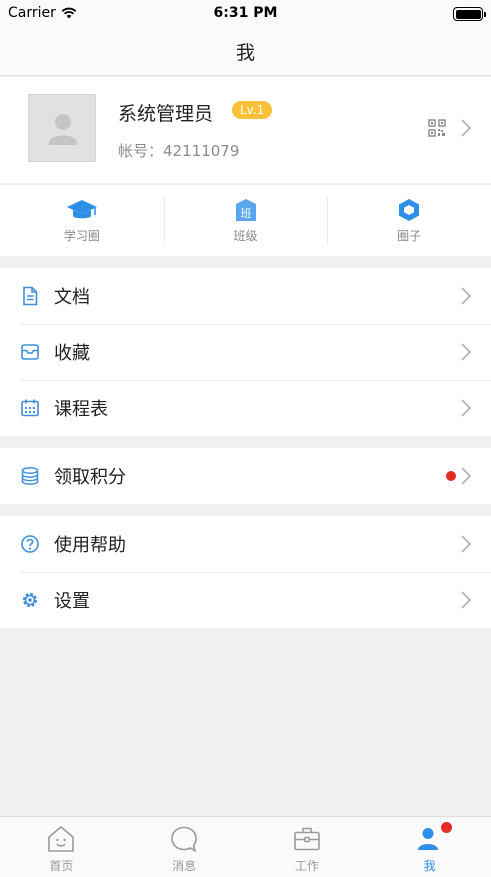 The width and height of the screenshot is (491, 877). I want to click on briefcase-icon, so click(307, 839).